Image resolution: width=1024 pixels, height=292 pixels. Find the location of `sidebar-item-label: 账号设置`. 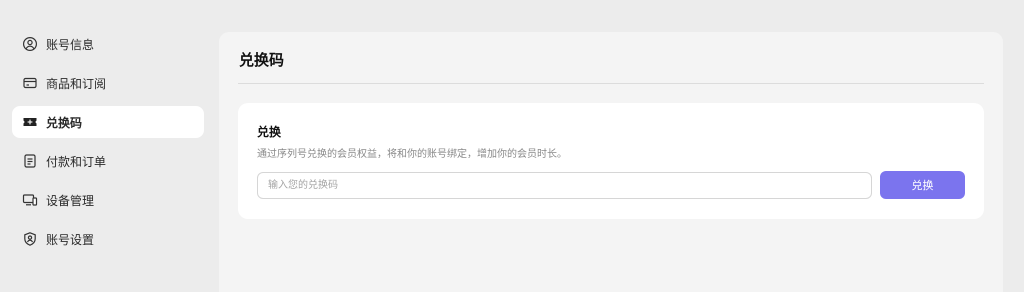

sidebar-item-label: 账号设置 is located at coordinates (70, 239).